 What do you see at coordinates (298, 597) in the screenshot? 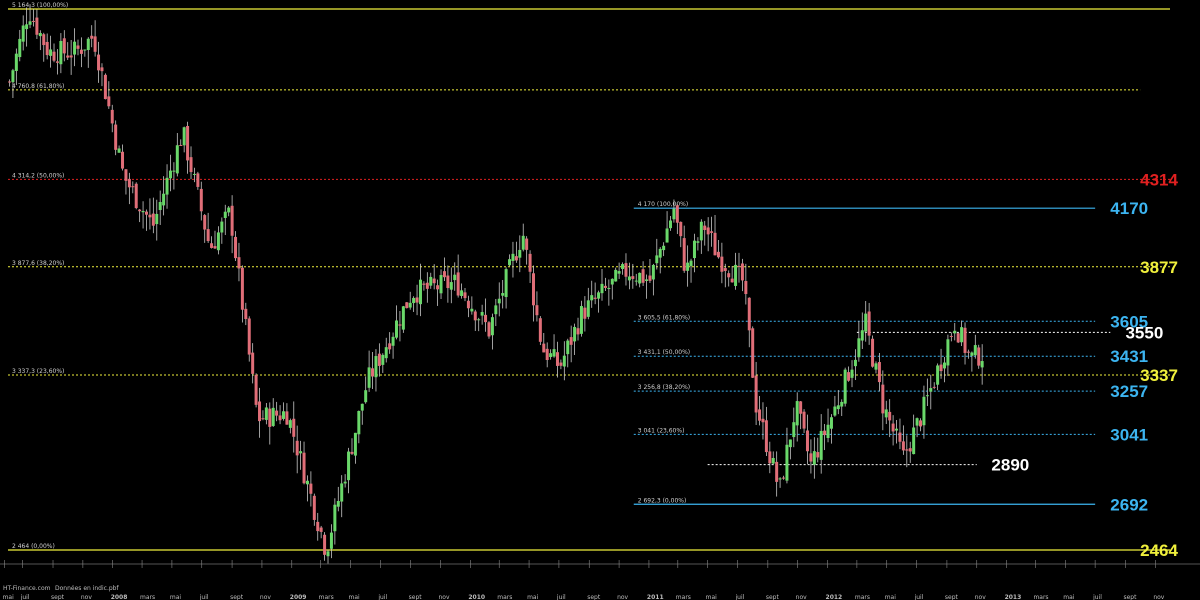
I see `x-tick-label: 2009` at bounding box center [298, 597].